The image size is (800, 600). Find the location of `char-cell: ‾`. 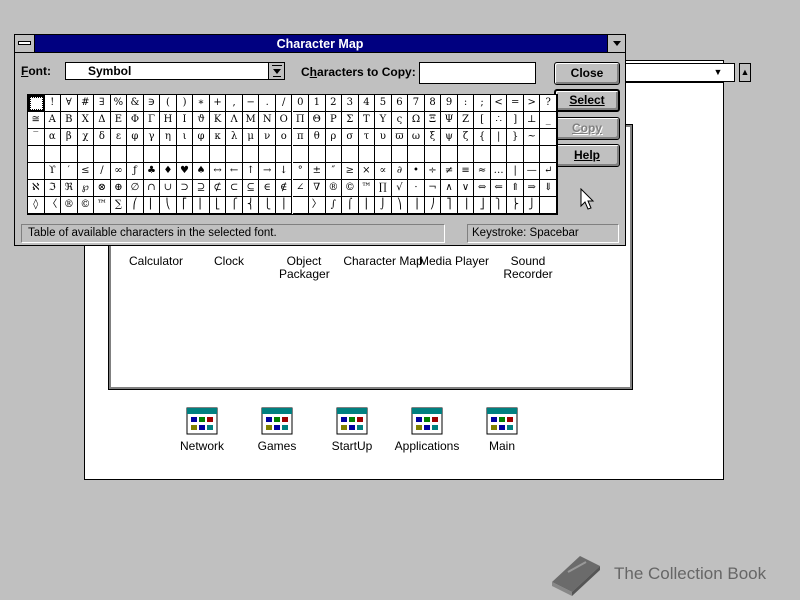

char-cell: ‾ is located at coordinates (36, 137).